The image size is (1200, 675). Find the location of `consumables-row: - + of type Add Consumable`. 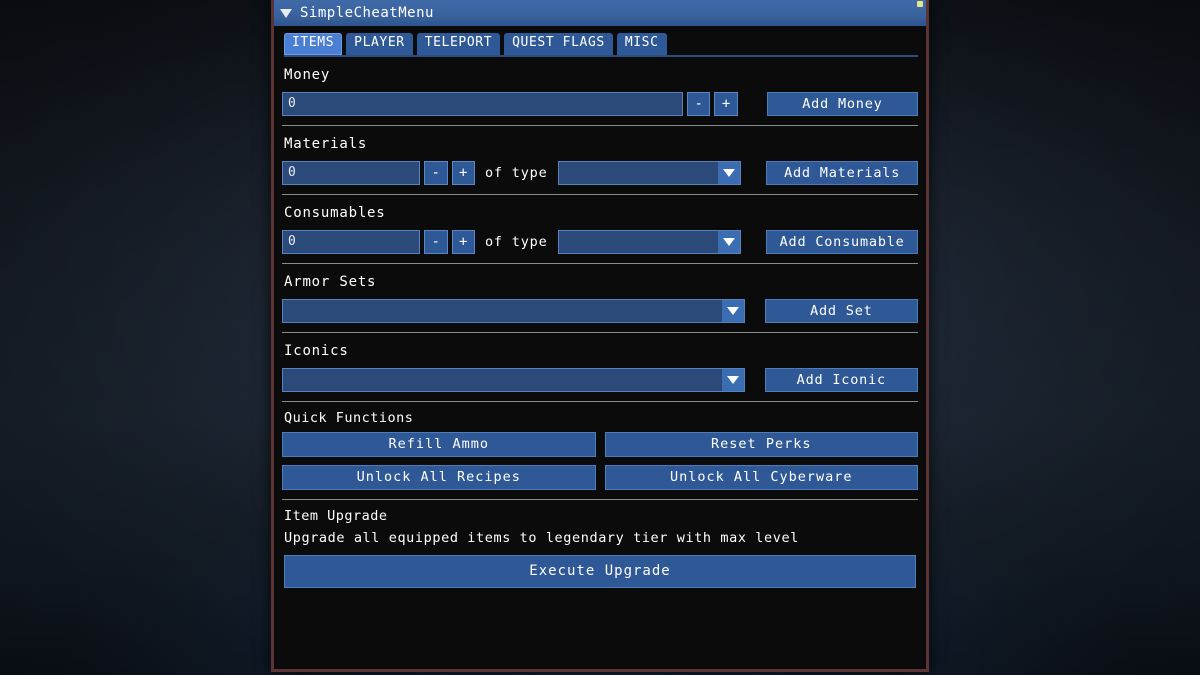

consumables-row: - + of type Add Consumable is located at coordinates (600, 241).